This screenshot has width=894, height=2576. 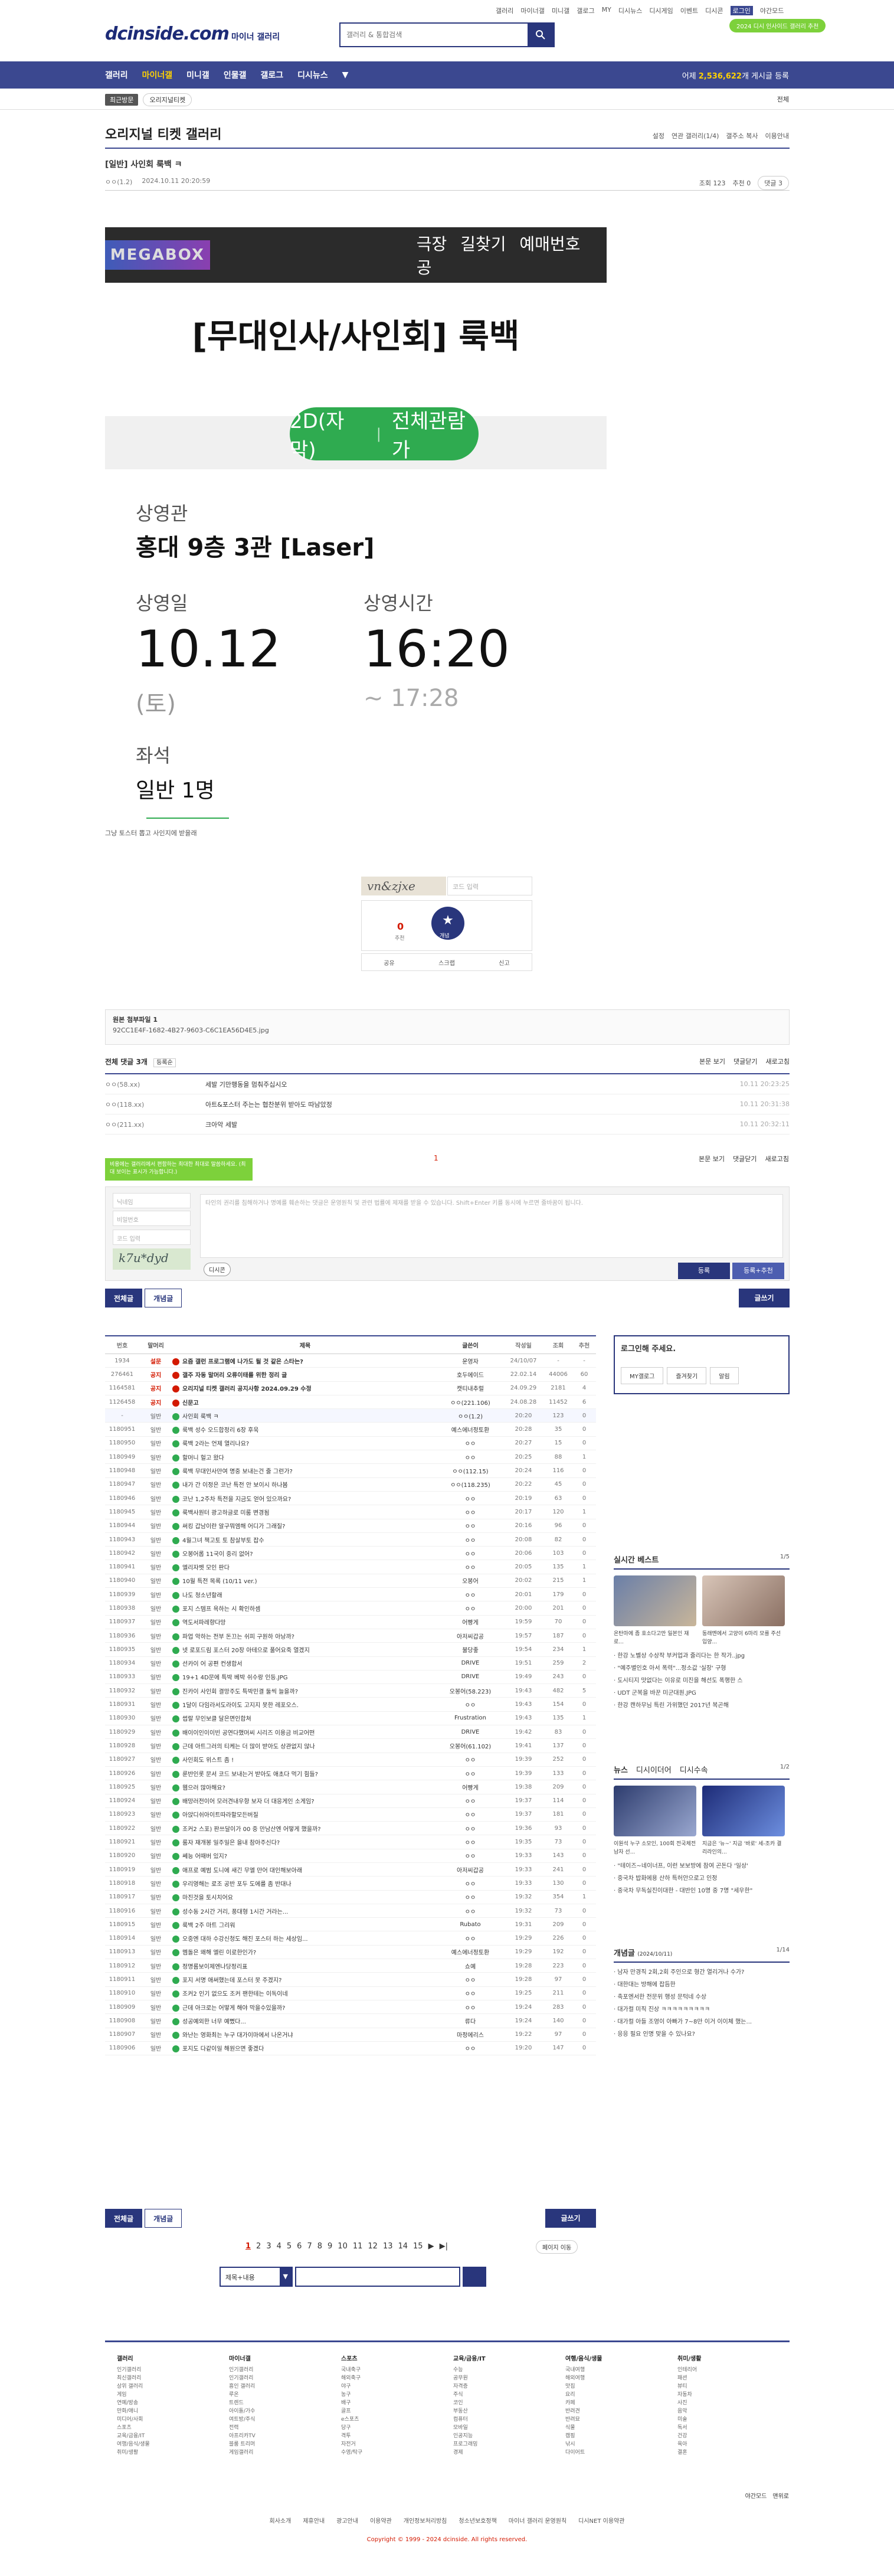 What do you see at coordinates (305, 1360) in the screenshot?
I see `cell-ti: 요즘 갤런 프로그램에 나가도 될 것 같은 스타는?` at bounding box center [305, 1360].